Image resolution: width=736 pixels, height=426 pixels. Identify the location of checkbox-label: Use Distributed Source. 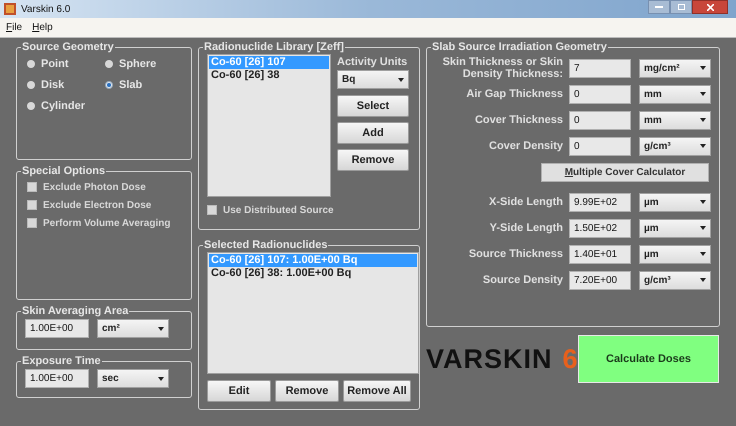
(278, 211).